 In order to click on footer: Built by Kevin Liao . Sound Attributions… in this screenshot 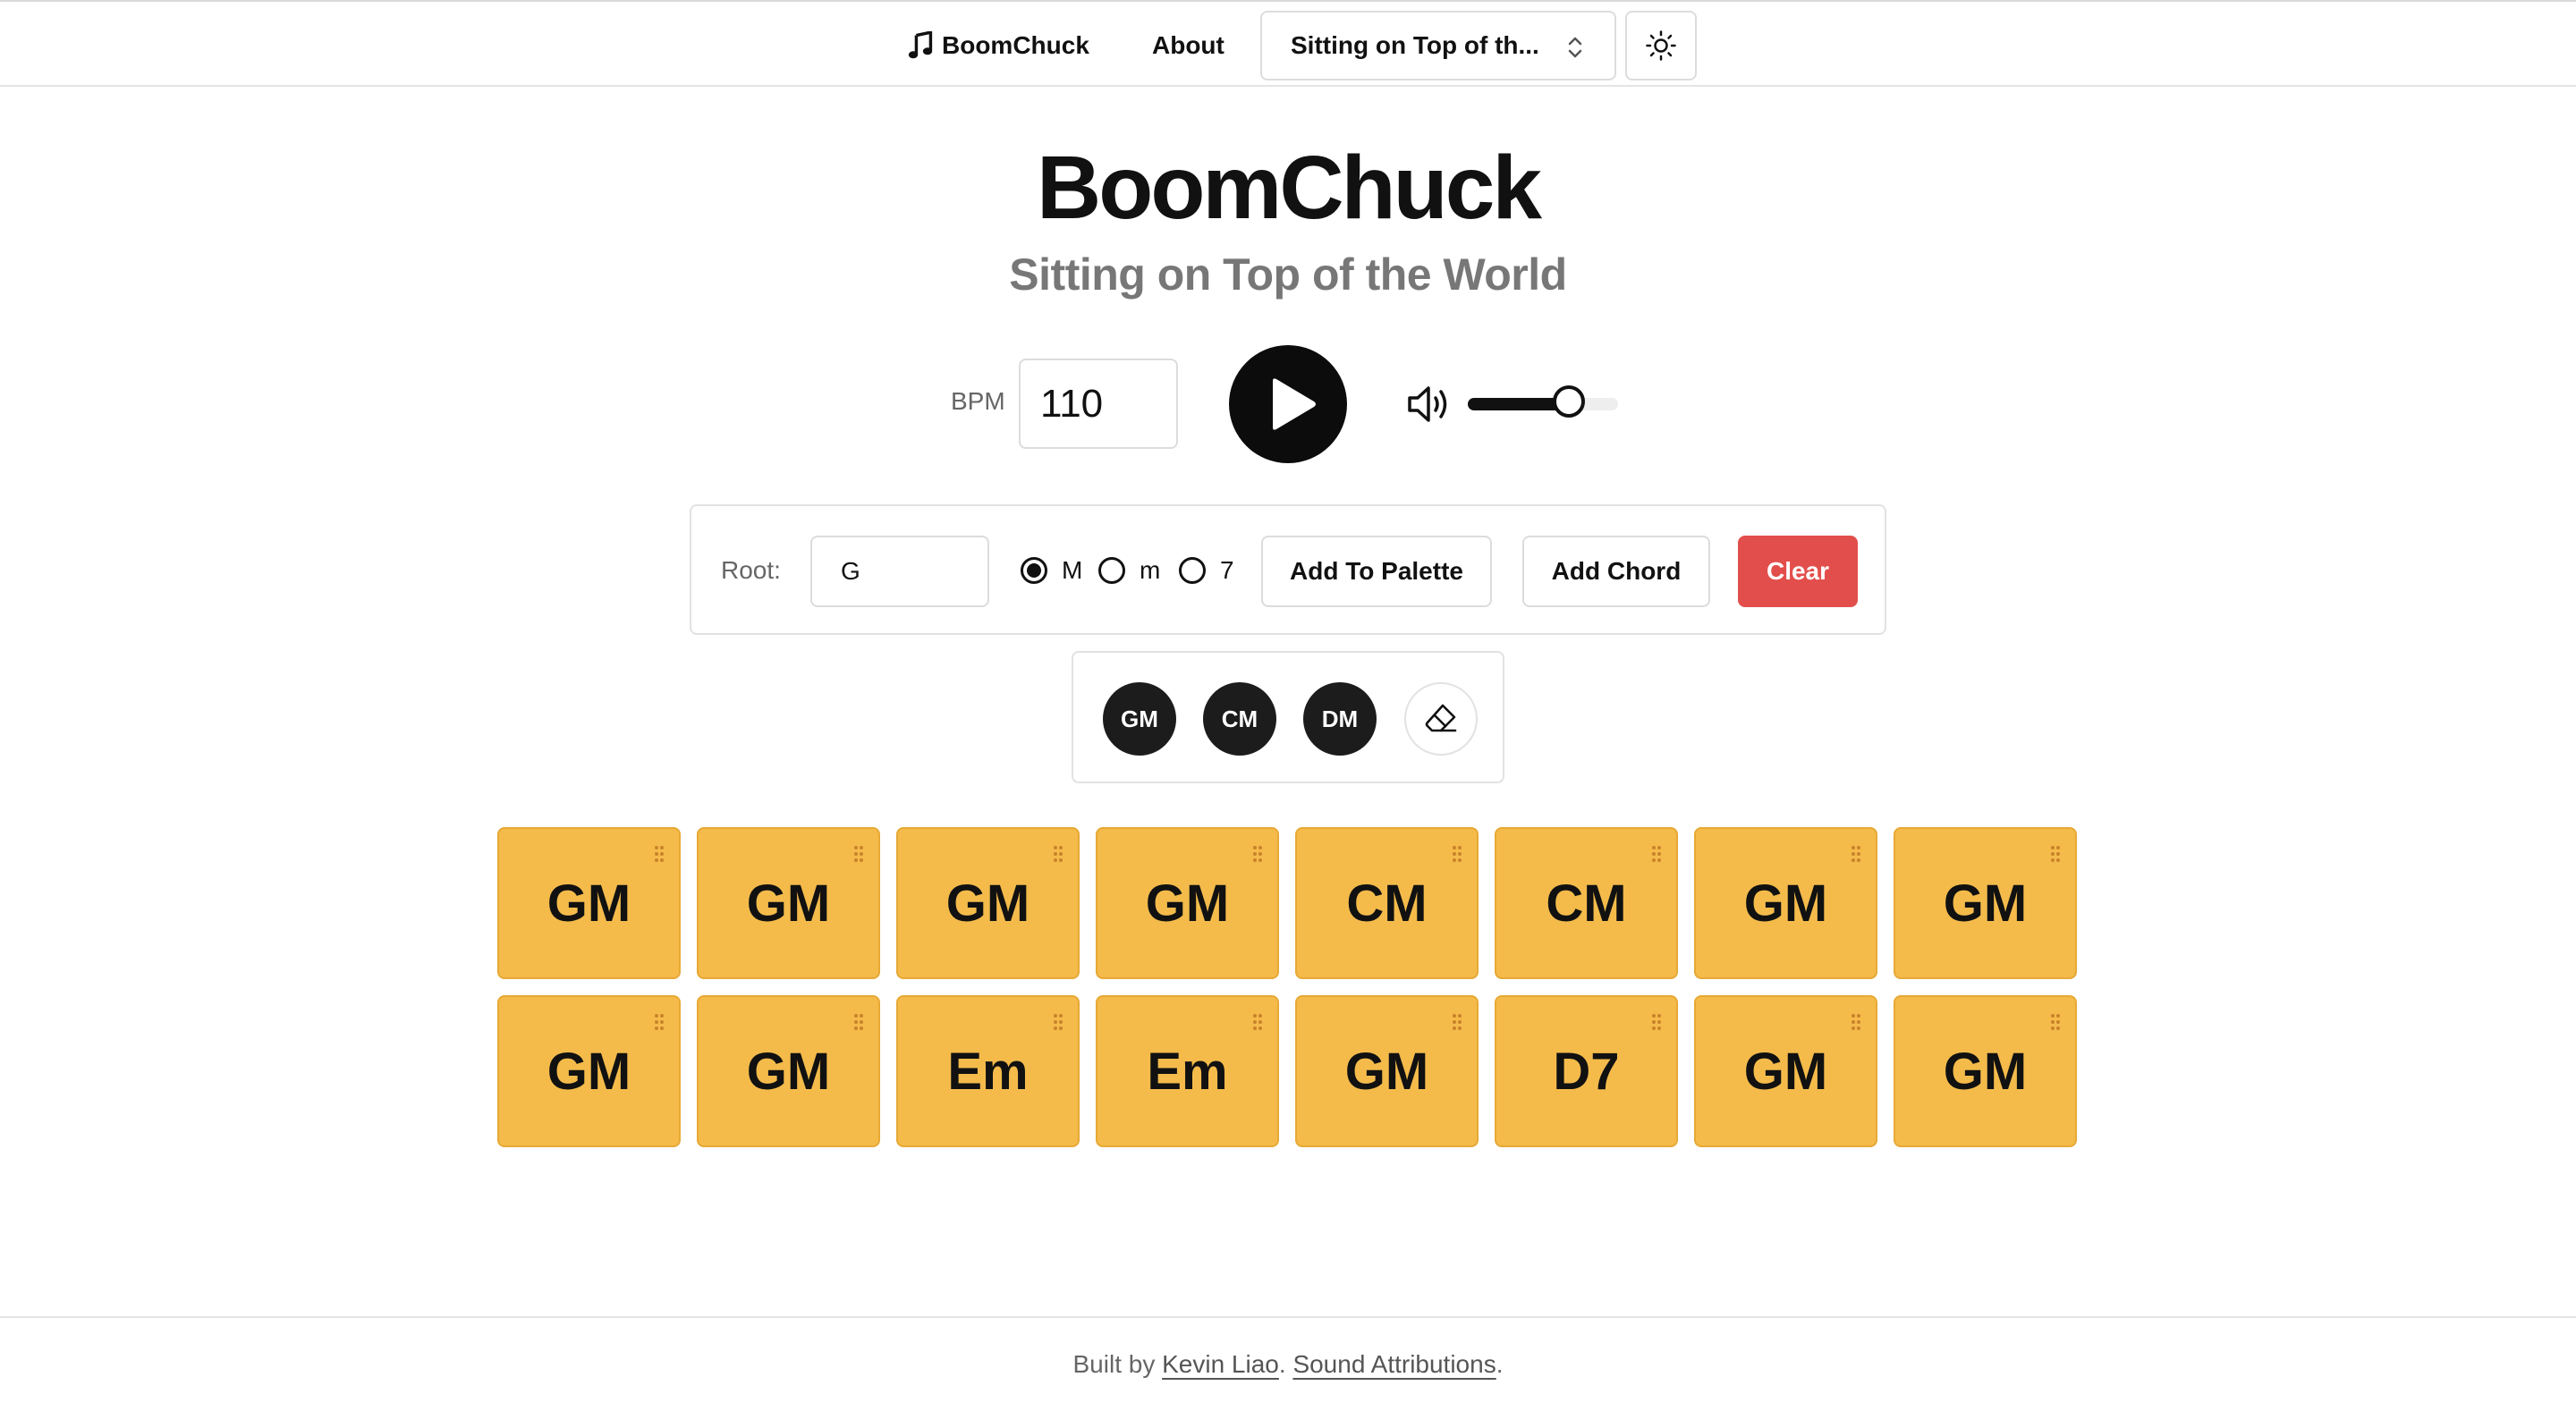, I will do `click(1288, 1363)`.